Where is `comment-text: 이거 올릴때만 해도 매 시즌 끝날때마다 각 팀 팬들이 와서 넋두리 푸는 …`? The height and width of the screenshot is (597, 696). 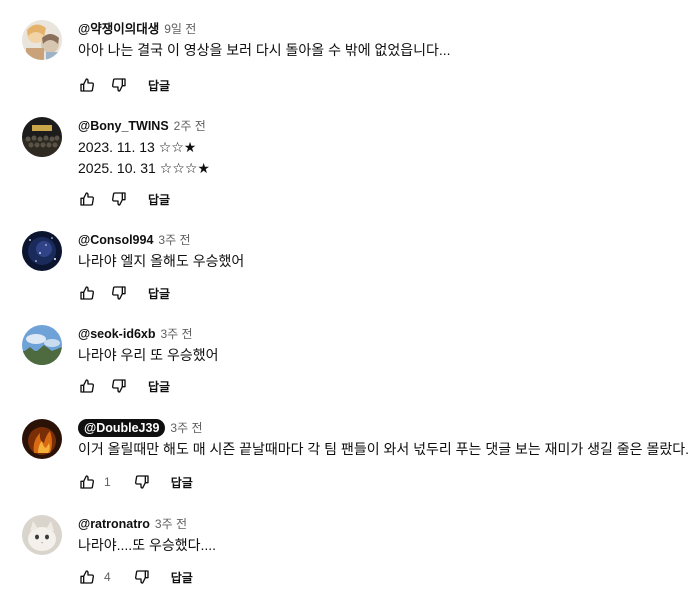
comment-text: 이거 올릴때만 해도 매 시즌 끝날때마다 각 팀 팬들이 와서 넋두리 푸는 … is located at coordinates (383, 449).